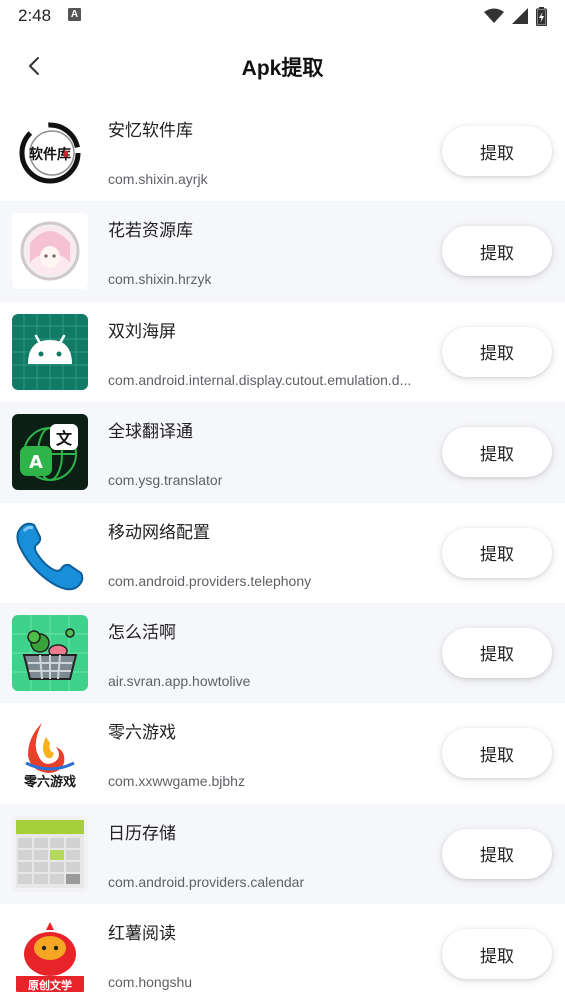 This screenshot has width=565, height=1004. Describe the element at coordinates (282, 653) in the screenshot. I see `list-item: 怎么活啊 air.svran.app.howtolive 提取` at that location.